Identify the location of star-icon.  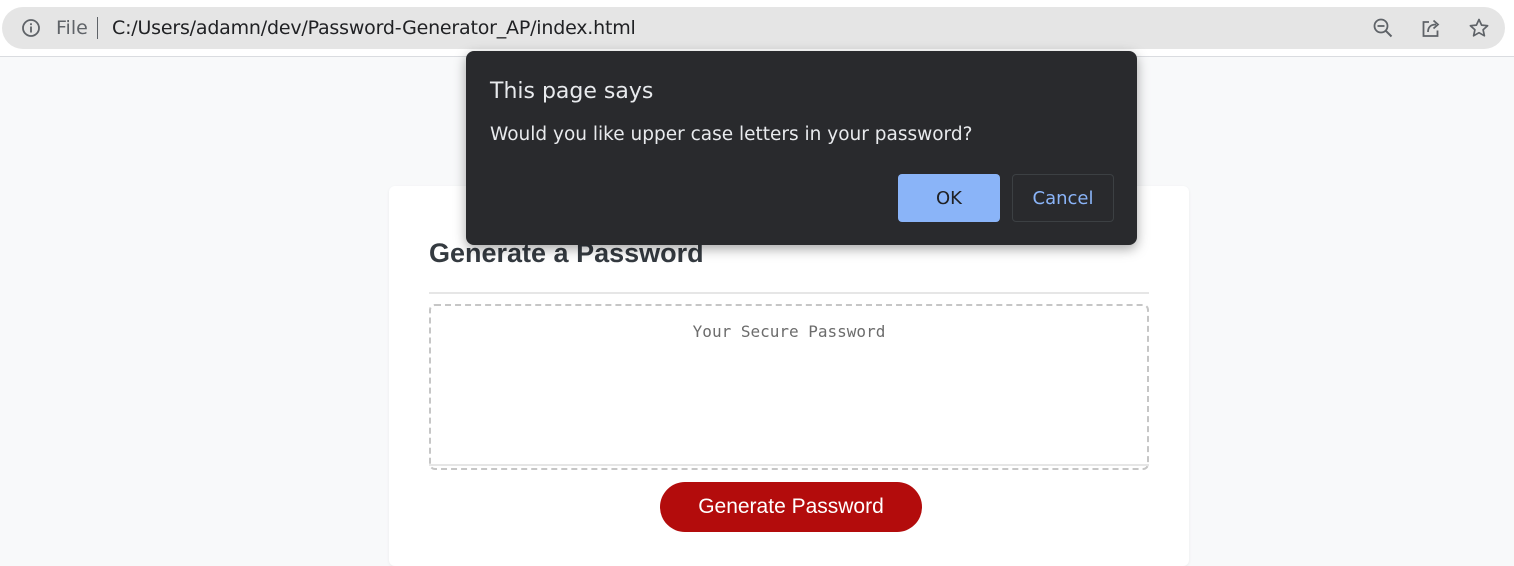
(1479, 28).